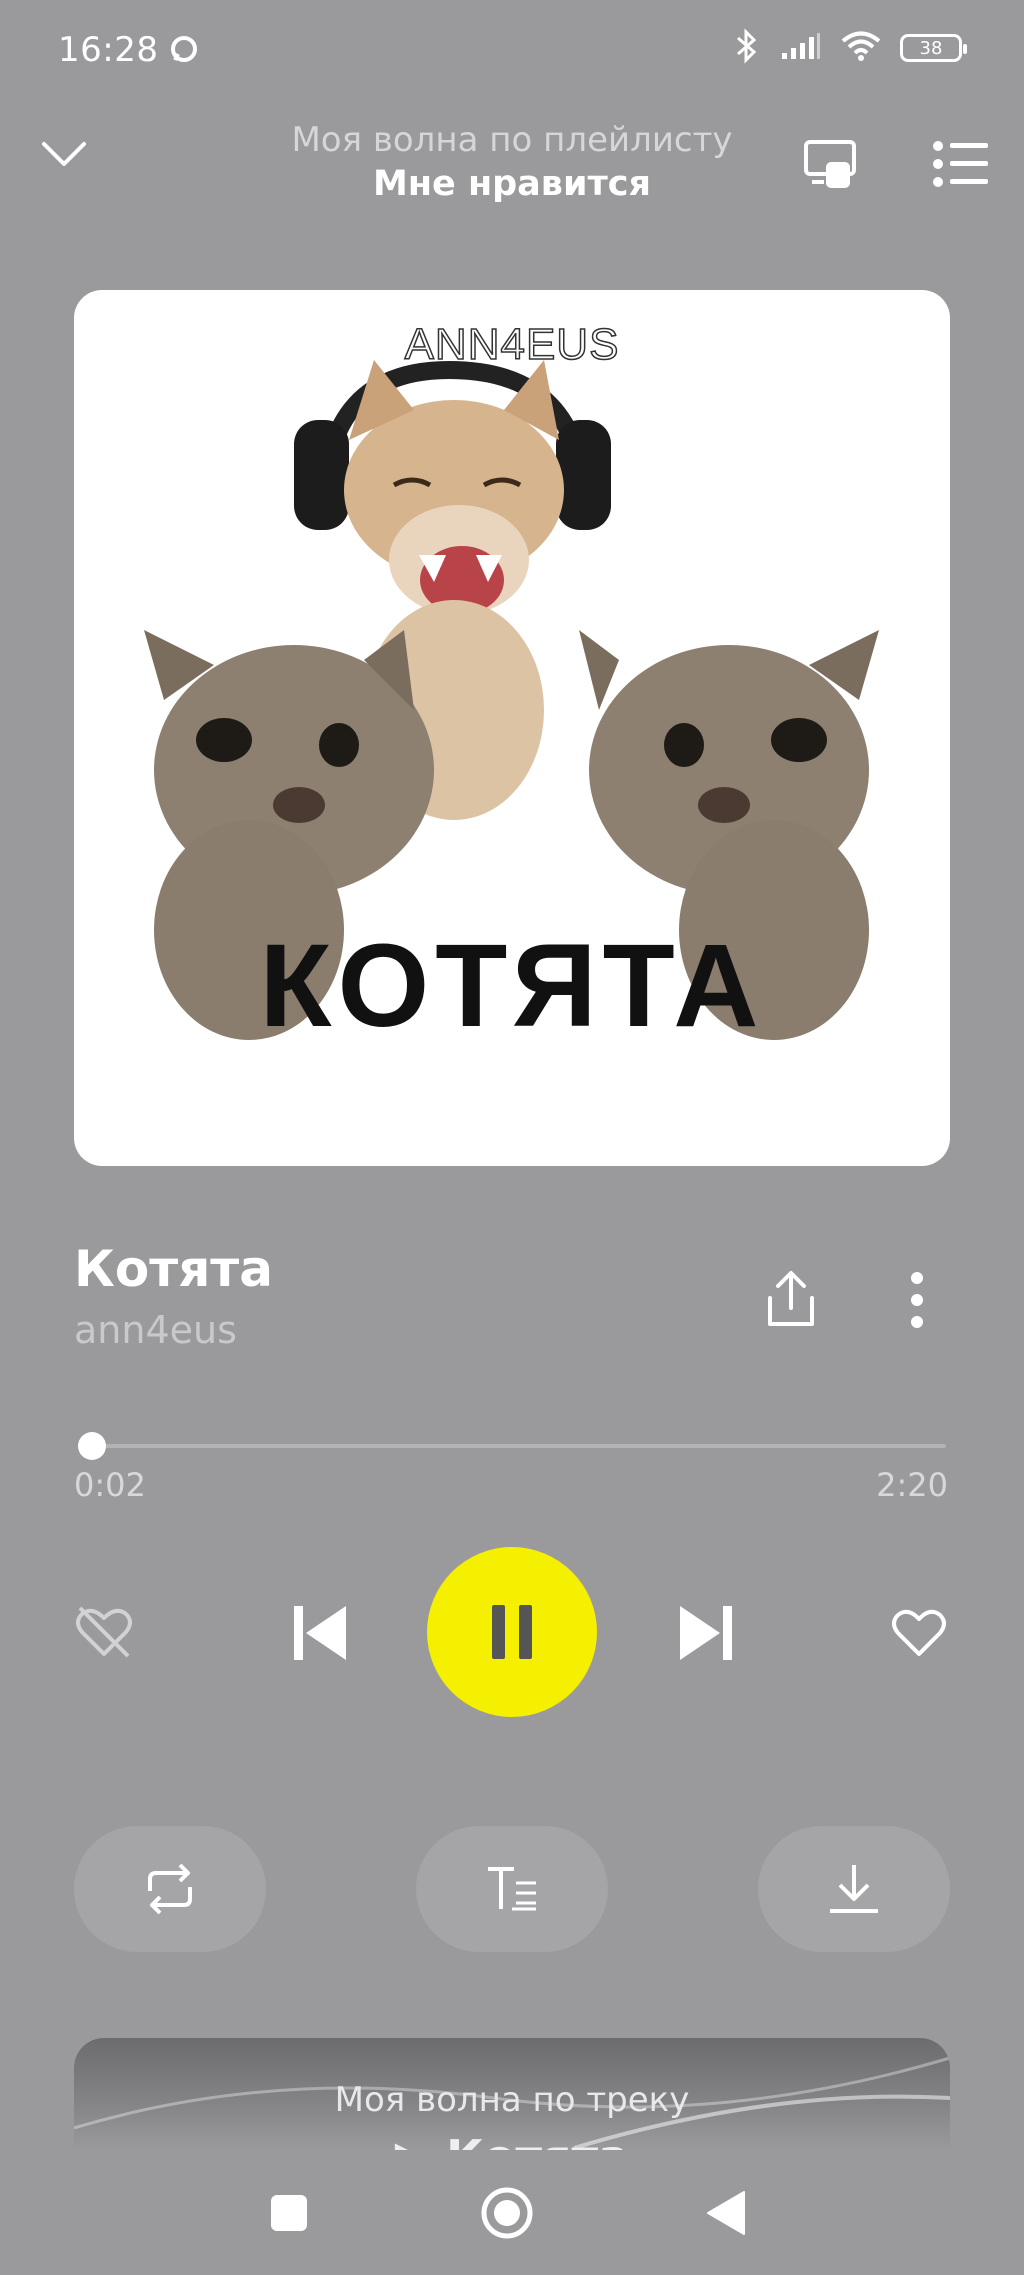 Image resolution: width=1024 pixels, height=2275 pixels. I want to click on playlist-context-subtitle: Моя волна по плейлисту, so click(512, 140).